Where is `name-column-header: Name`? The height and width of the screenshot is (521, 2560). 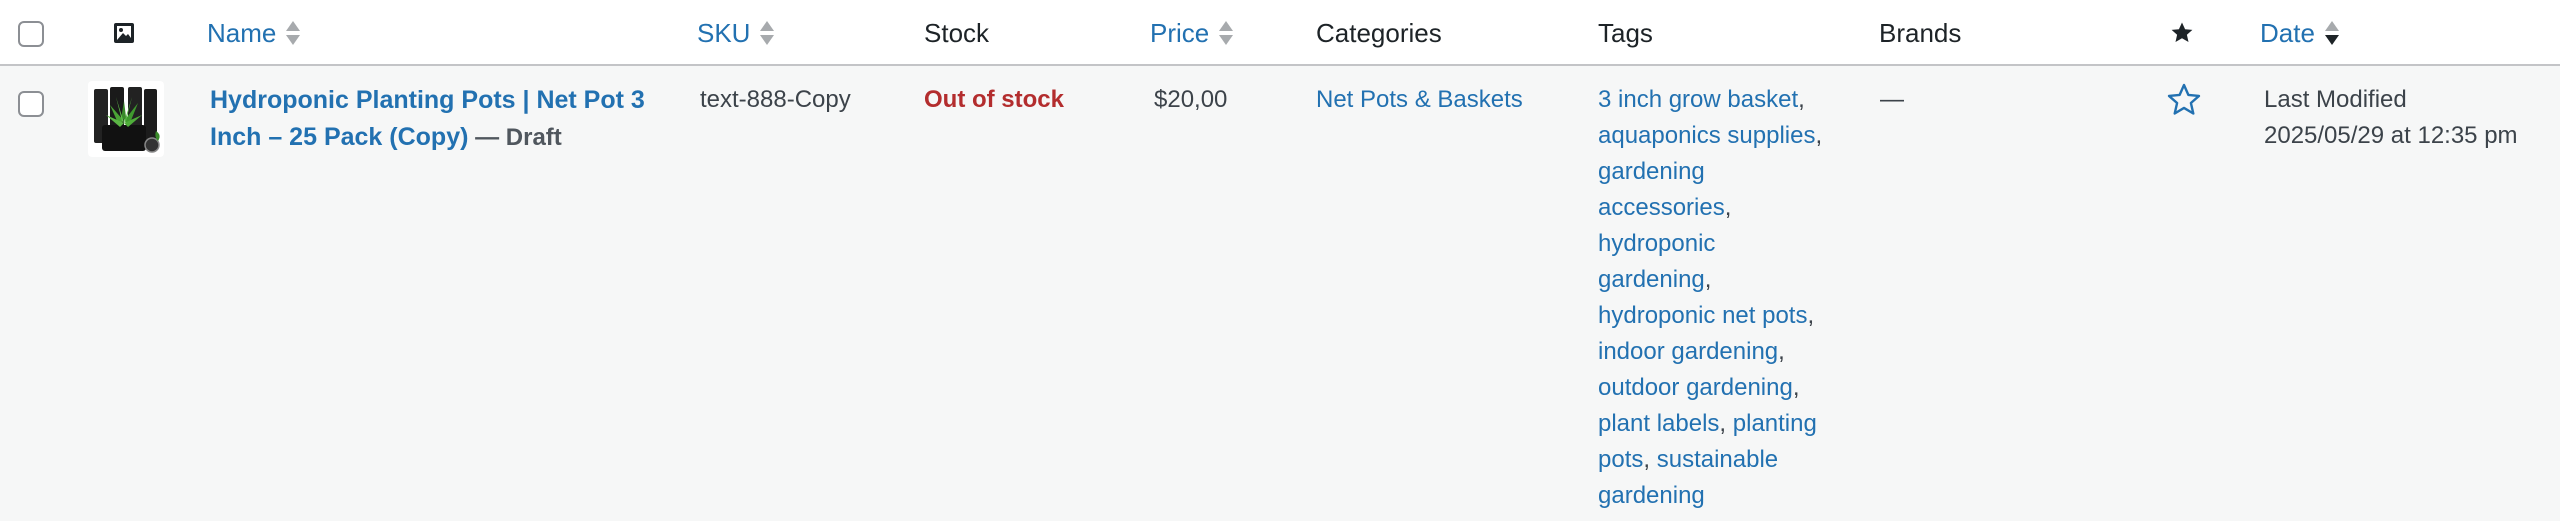
name-column-header: Name is located at coordinates (254, 33).